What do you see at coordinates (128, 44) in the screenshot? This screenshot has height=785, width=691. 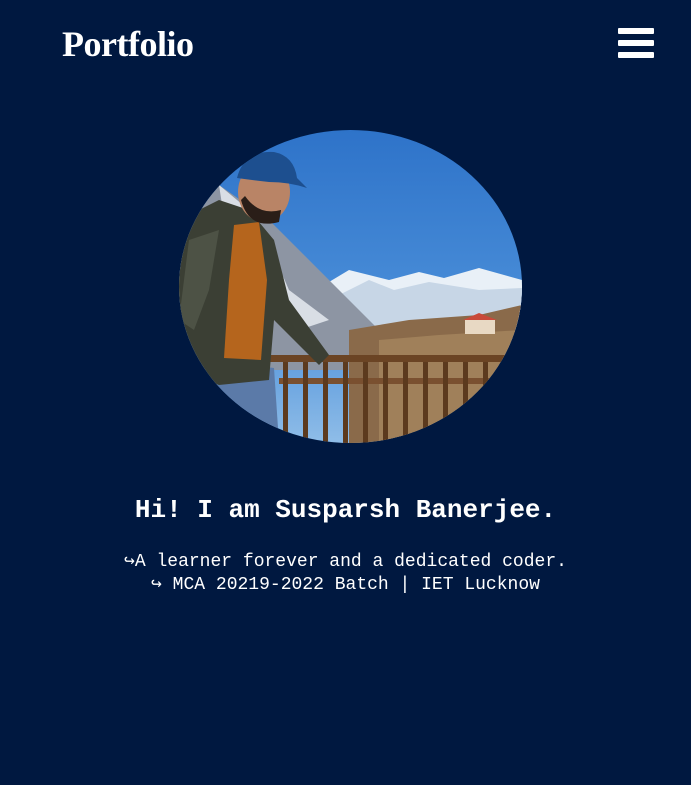 I see `brand-logo: Portfolio` at bounding box center [128, 44].